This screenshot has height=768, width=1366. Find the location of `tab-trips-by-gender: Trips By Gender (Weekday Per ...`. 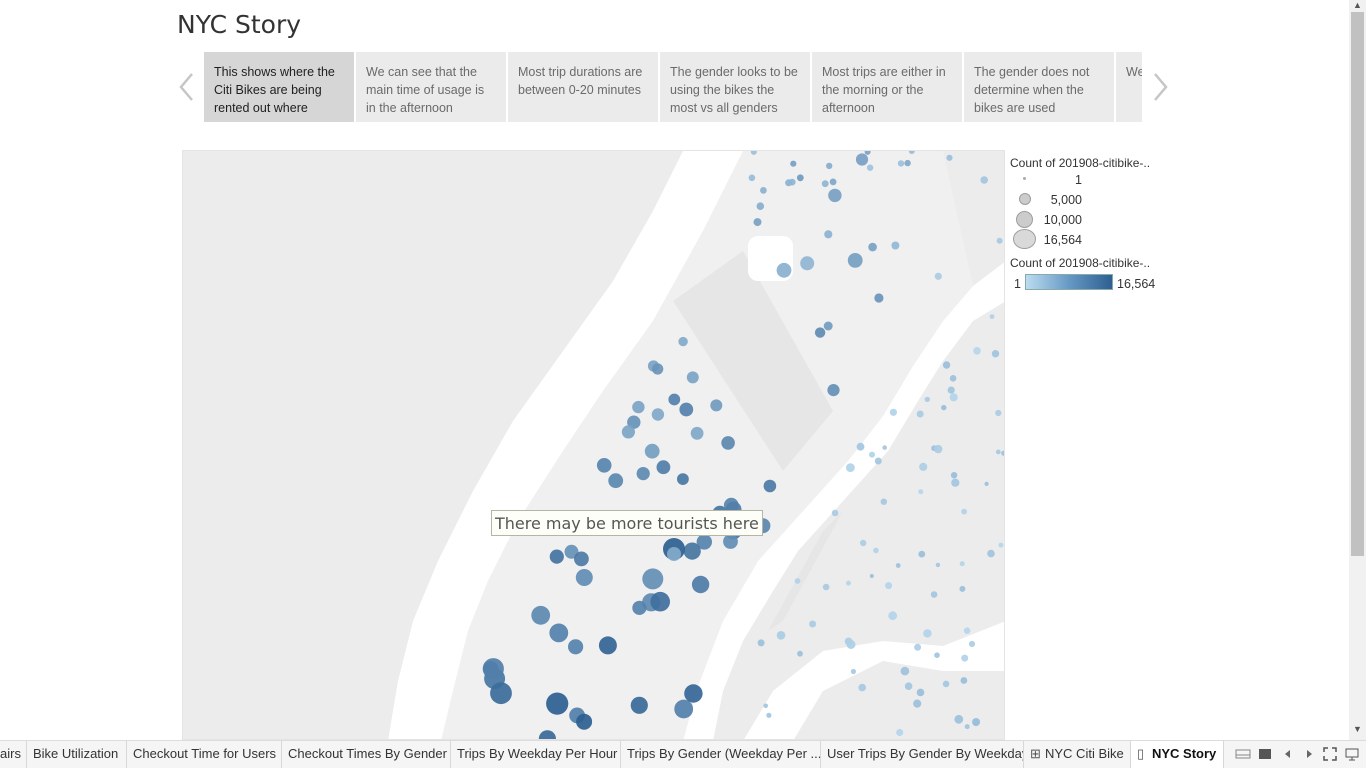

tab-trips-by-gender: Trips By Gender (Weekday Per ... is located at coordinates (721, 754).